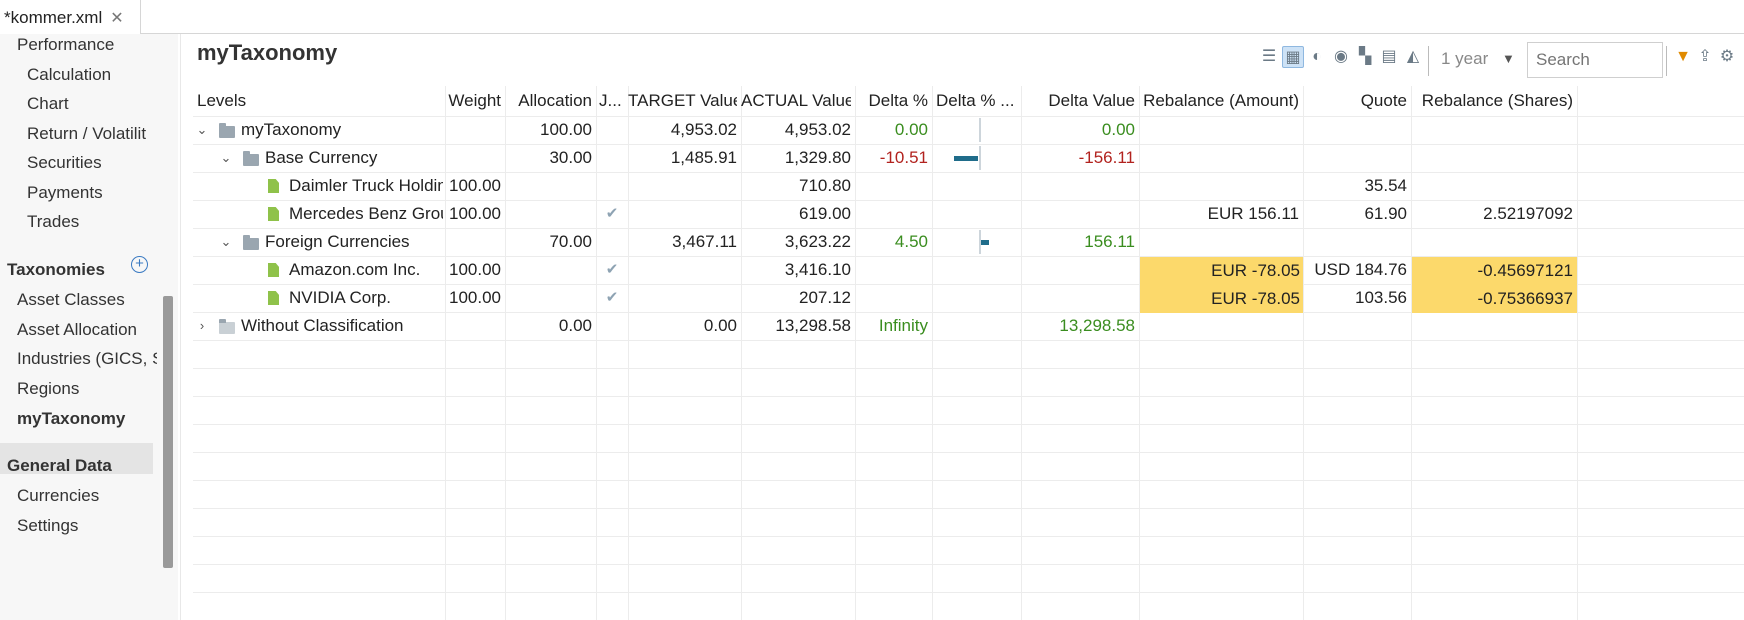  I want to click on delta-pct-cell: 4.50, so click(911, 241).